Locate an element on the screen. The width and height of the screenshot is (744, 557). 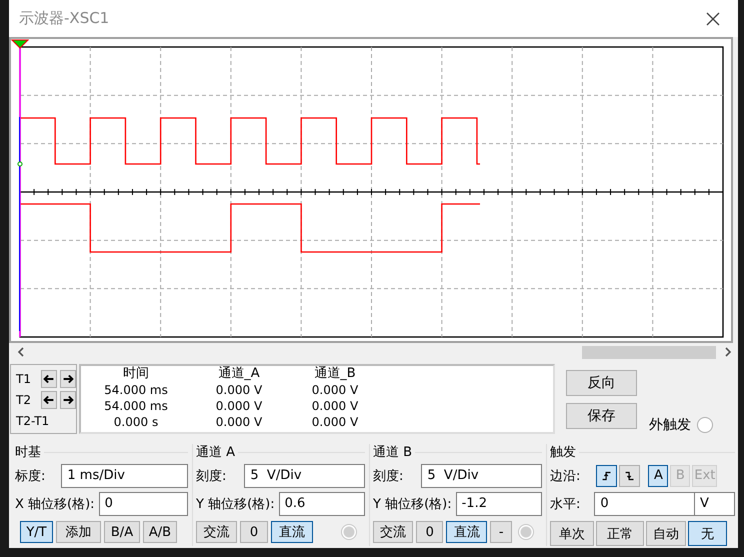
group-title: 触发 is located at coordinates (563, 452).